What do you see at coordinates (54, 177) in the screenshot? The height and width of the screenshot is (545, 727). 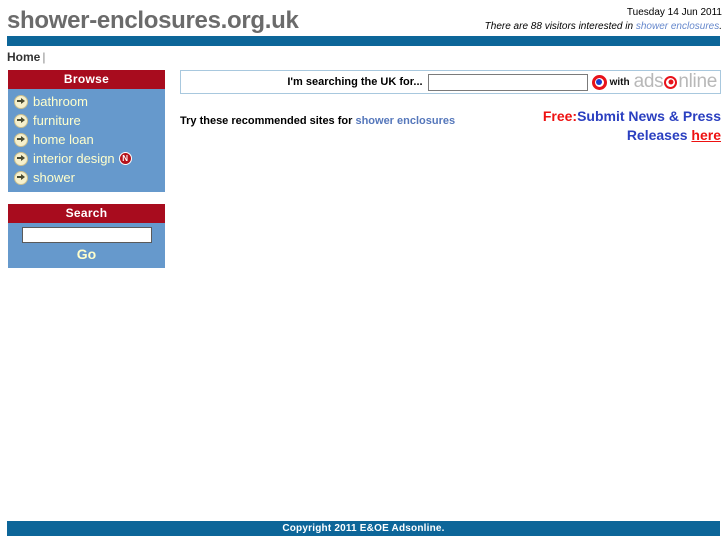 I see `sidebar-item-label: shower` at bounding box center [54, 177].